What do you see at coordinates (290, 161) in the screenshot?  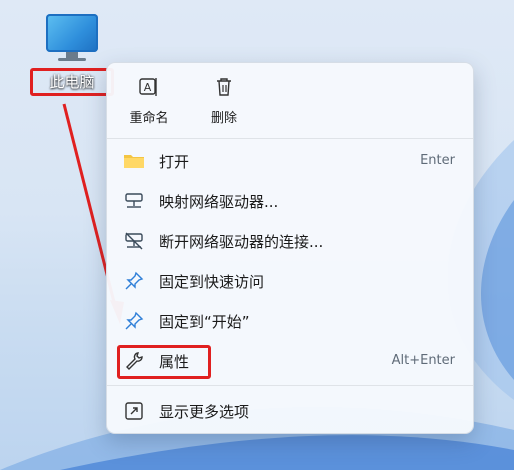 I see `menu-item-open: 打开 Enter` at bounding box center [290, 161].